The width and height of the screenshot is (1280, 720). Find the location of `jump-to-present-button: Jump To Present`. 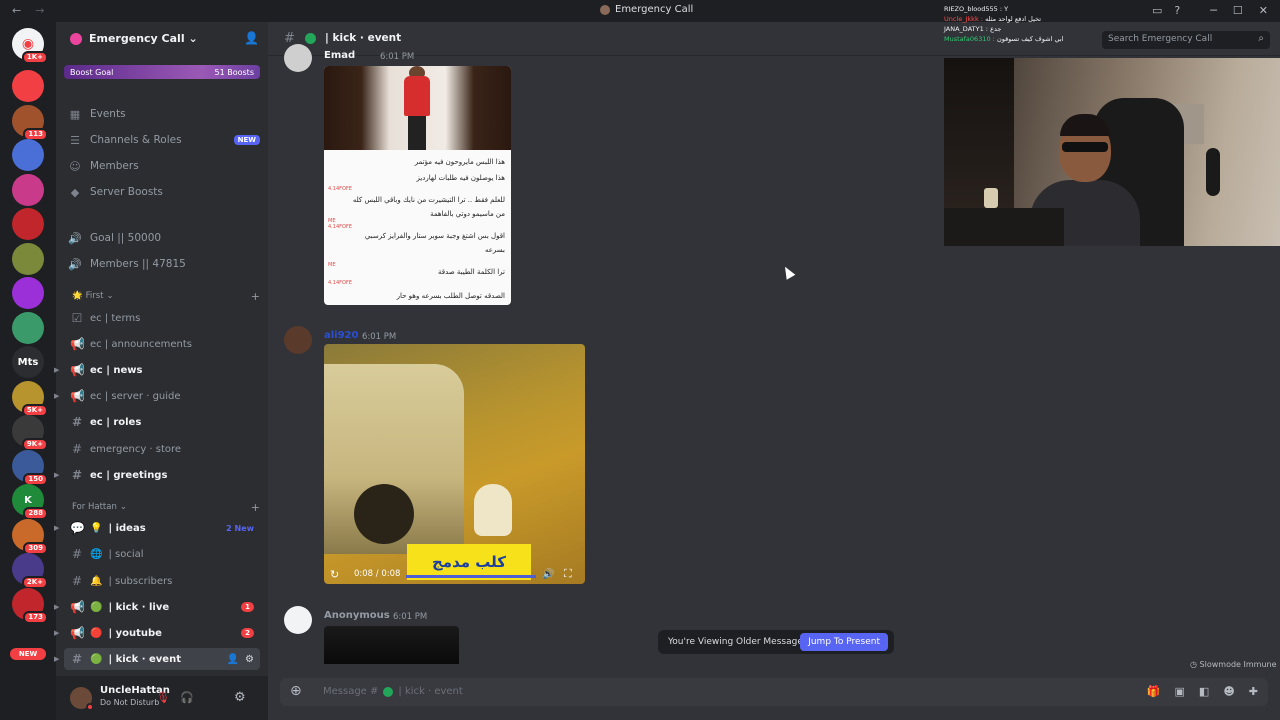

jump-to-present-button: Jump To Present is located at coordinates (844, 642).